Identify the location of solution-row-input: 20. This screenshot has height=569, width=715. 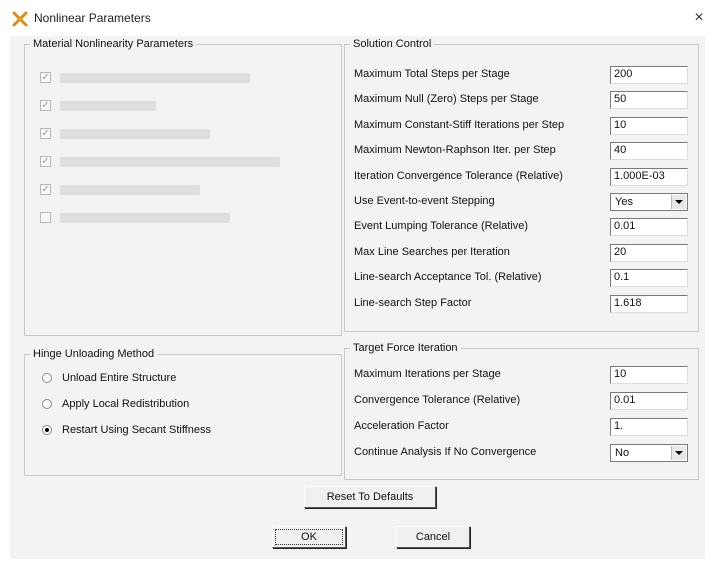
(649, 252).